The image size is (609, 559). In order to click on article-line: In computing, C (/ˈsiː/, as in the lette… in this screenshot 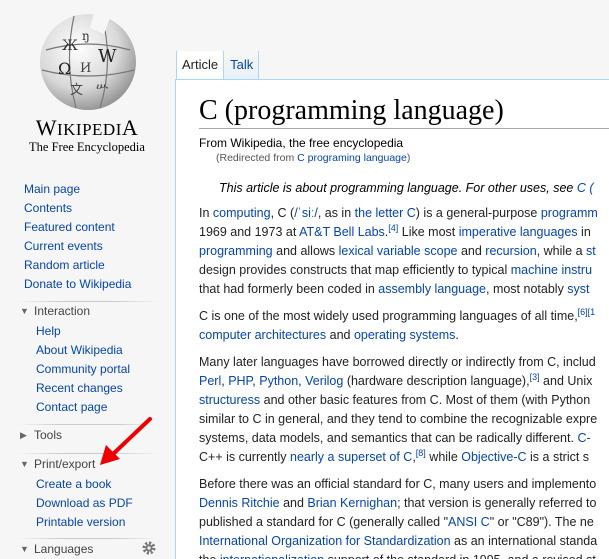, I will do `click(398, 213)`.